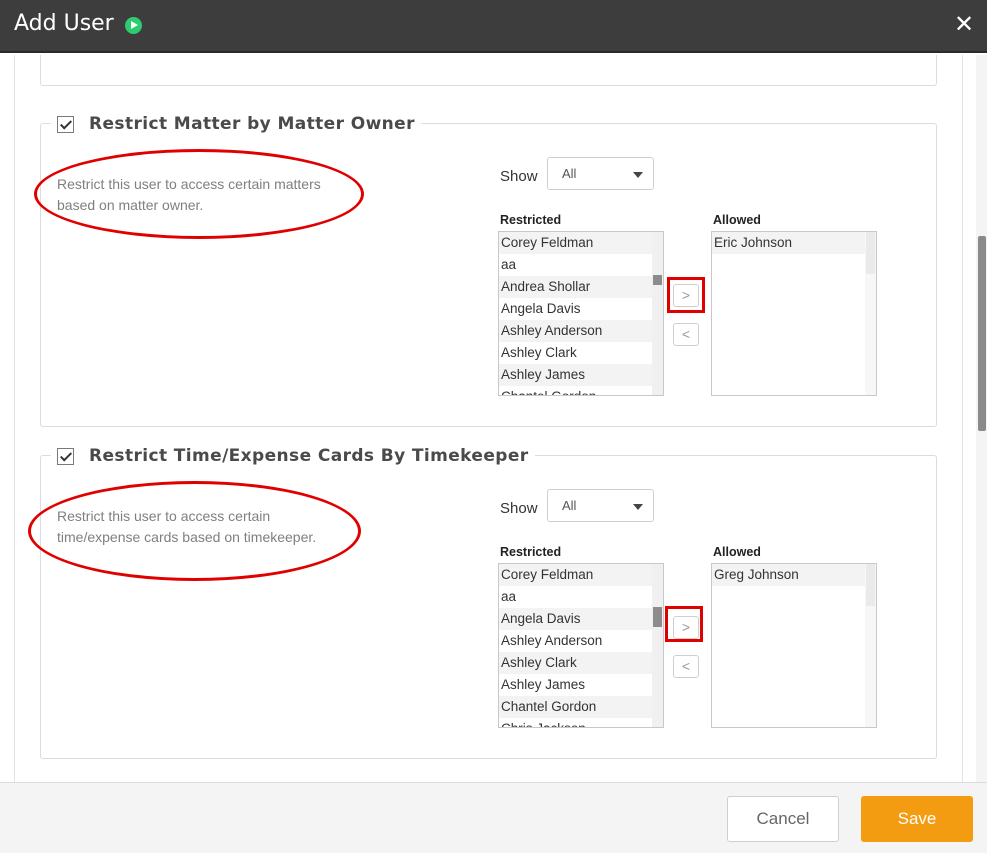 This screenshot has height=853, width=987. I want to click on restrict-time-expense-checkbox, so click(65, 456).